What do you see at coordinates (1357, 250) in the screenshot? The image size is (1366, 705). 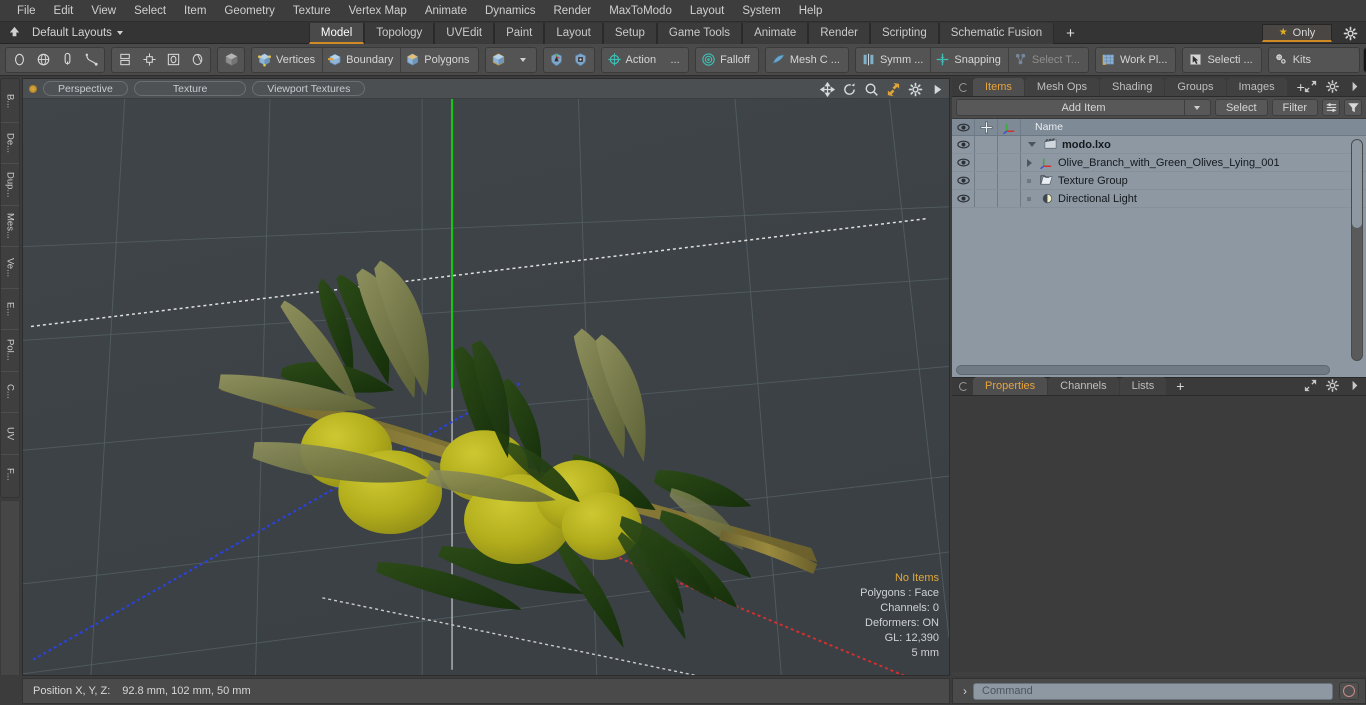 I see `items-tree-vertical-scrollbar` at bounding box center [1357, 250].